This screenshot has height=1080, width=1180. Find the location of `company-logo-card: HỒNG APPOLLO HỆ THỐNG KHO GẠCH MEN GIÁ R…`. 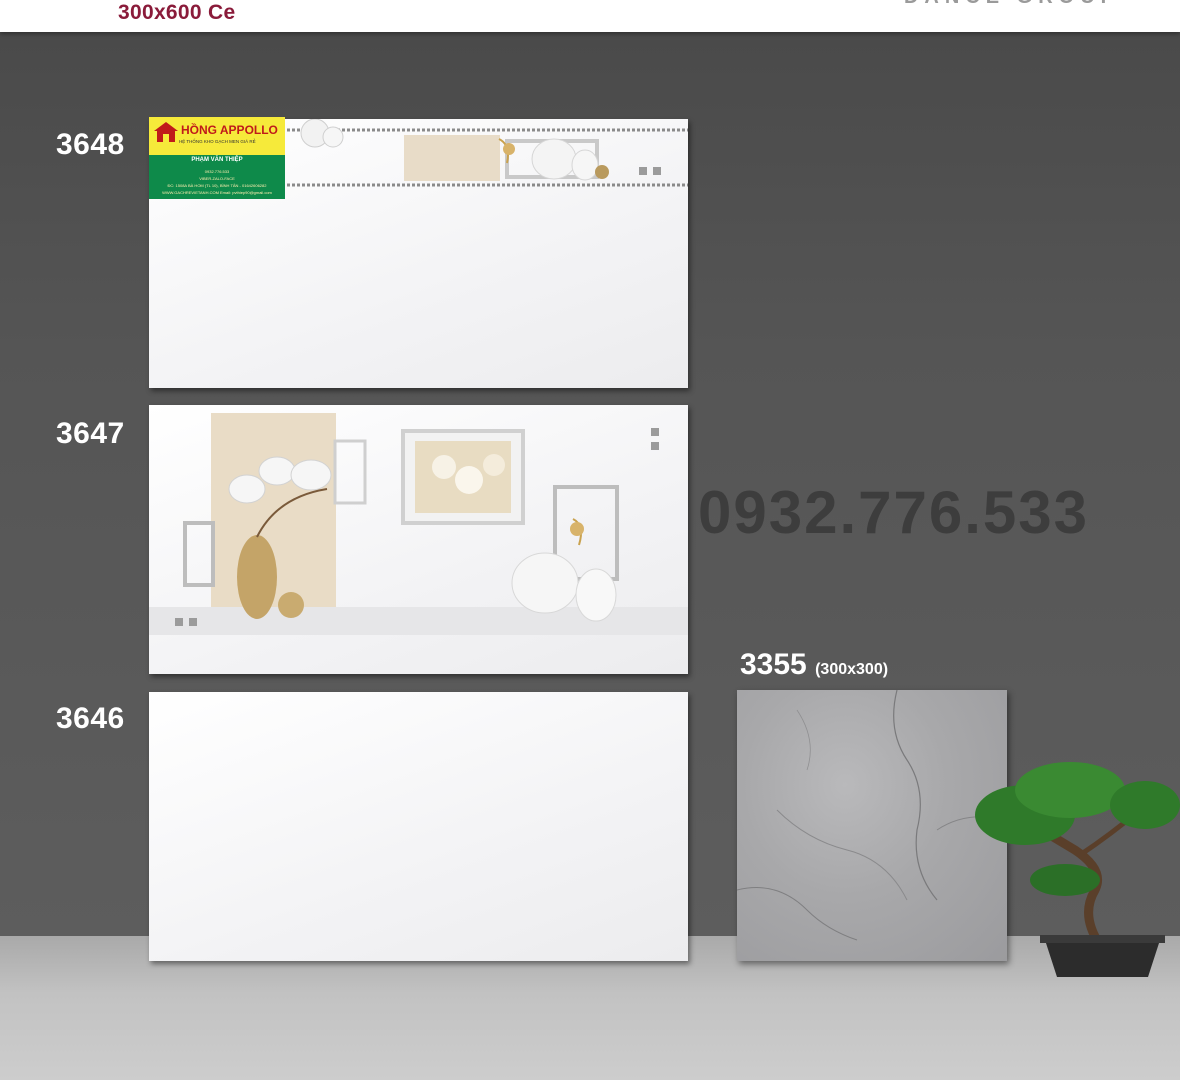

company-logo-card: HỒNG APPOLLO HỆ THỐNG KHO GẠCH MEN GIÁ R… is located at coordinates (217, 158).